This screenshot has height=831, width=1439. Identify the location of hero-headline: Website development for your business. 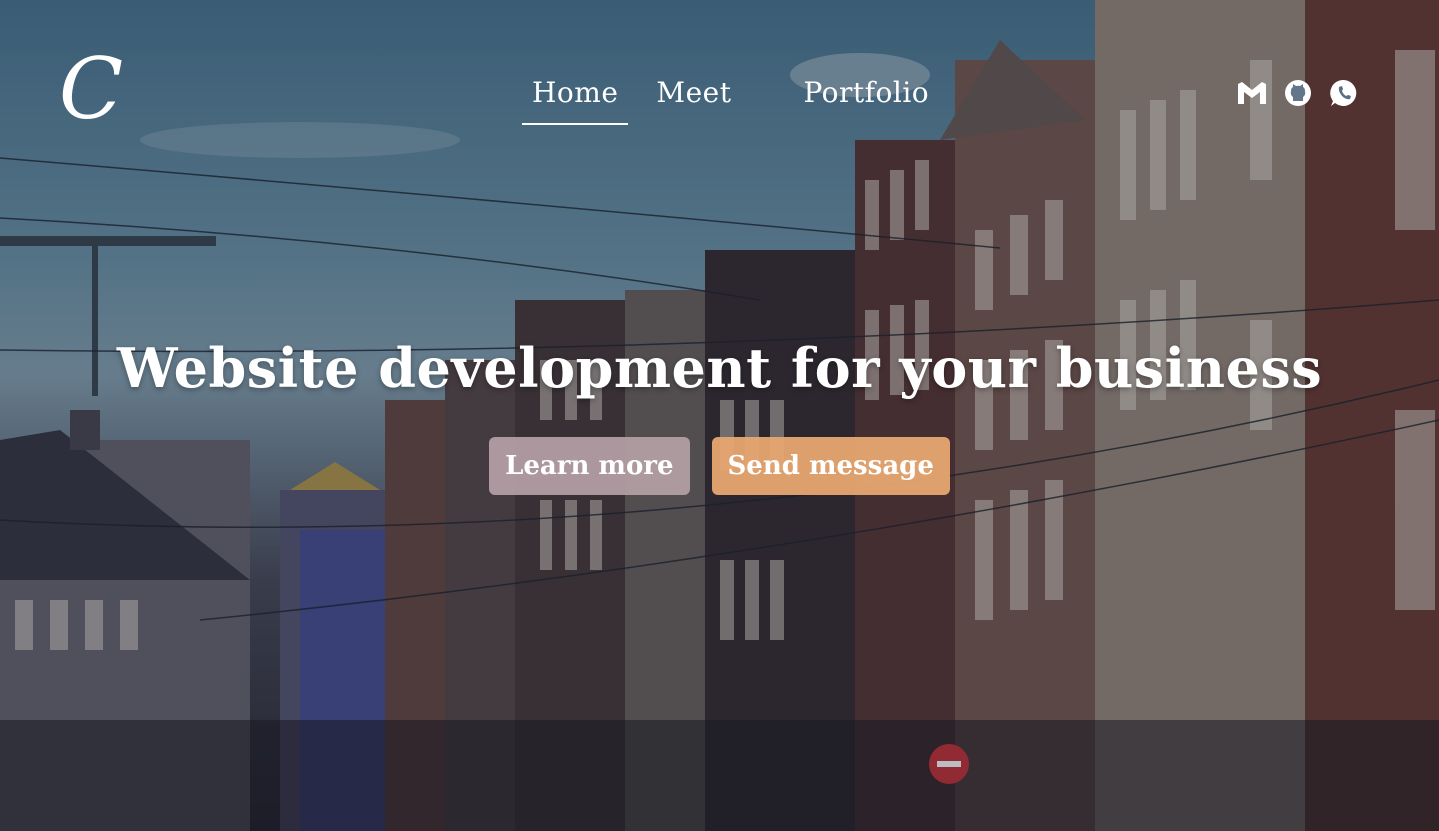
(719, 368).